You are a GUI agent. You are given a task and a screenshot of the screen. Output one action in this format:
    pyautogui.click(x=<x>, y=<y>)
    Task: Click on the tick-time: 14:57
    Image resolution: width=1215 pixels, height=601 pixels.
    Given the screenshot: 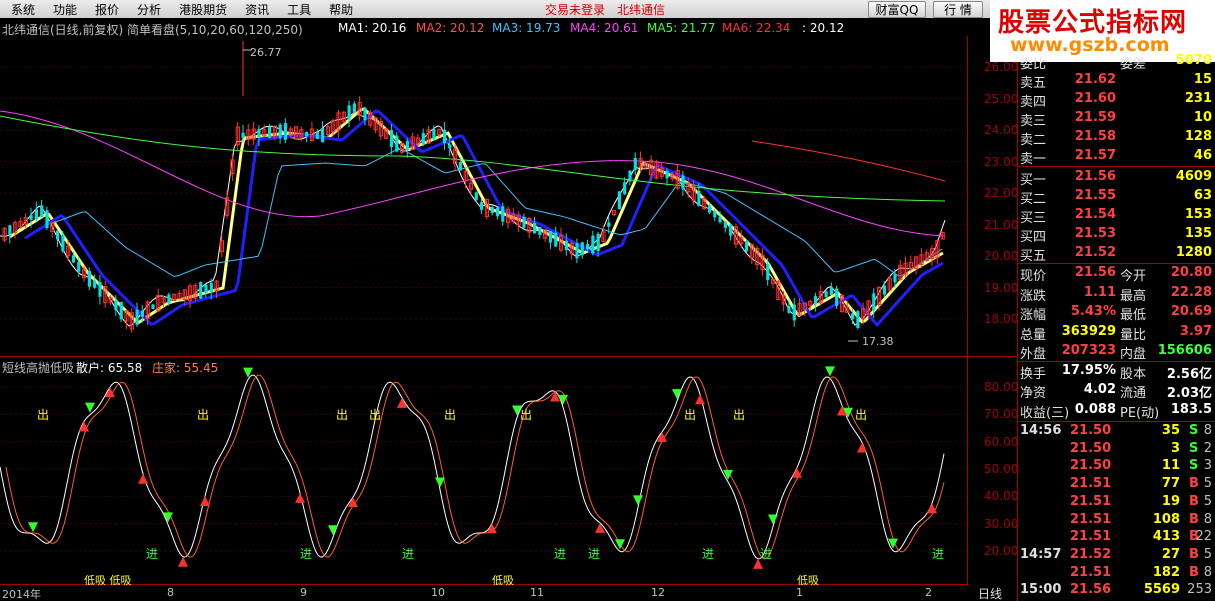 What is the action you would take?
    pyautogui.click(x=1041, y=554)
    